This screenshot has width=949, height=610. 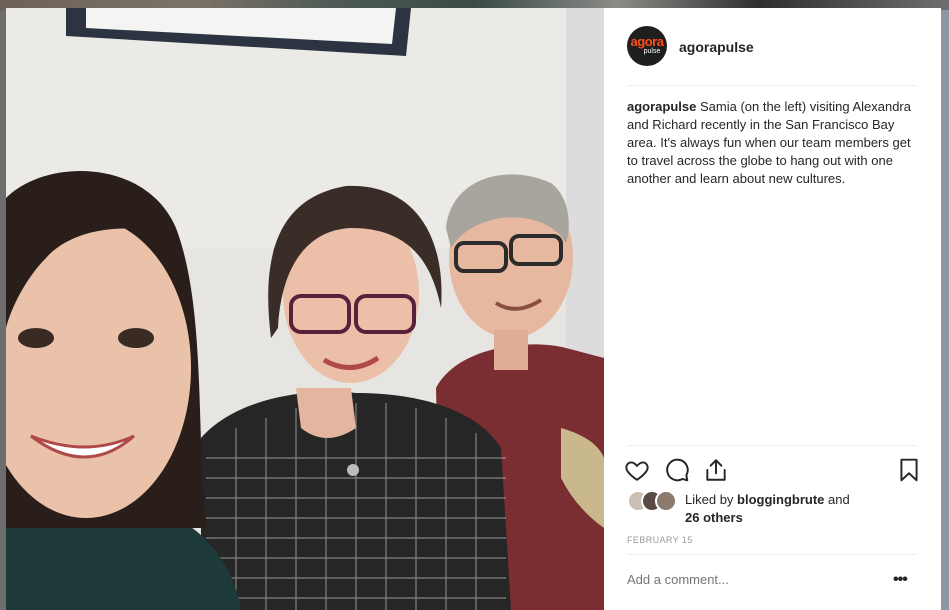 I want to click on bookmark-icon, so click(x=909, y=470).